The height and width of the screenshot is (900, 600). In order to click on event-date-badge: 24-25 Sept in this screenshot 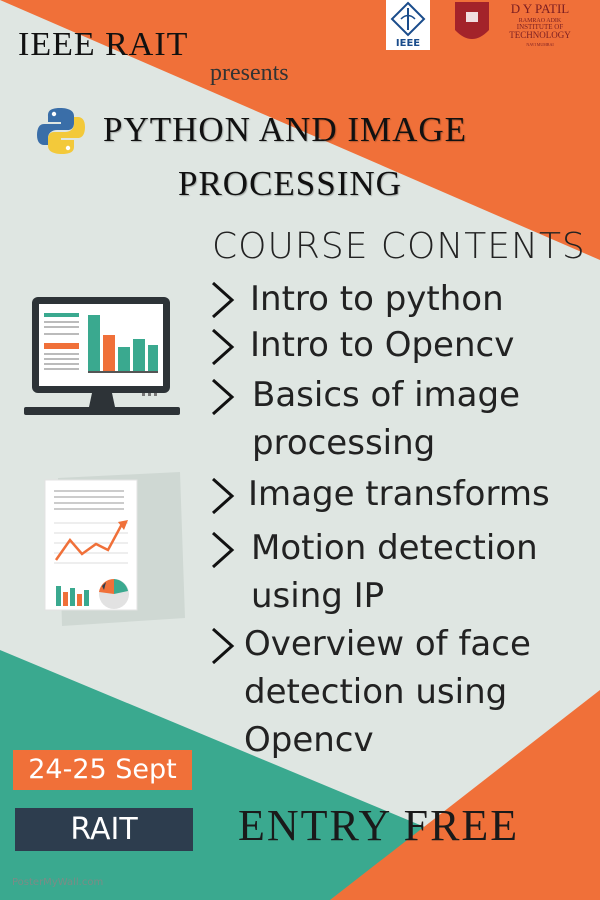, I will do `click(102, 770)`.